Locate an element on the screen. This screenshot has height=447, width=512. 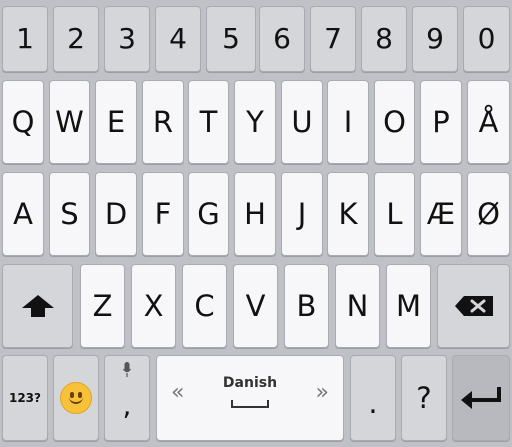
key-q: Q is located at coordinates (23, 122).